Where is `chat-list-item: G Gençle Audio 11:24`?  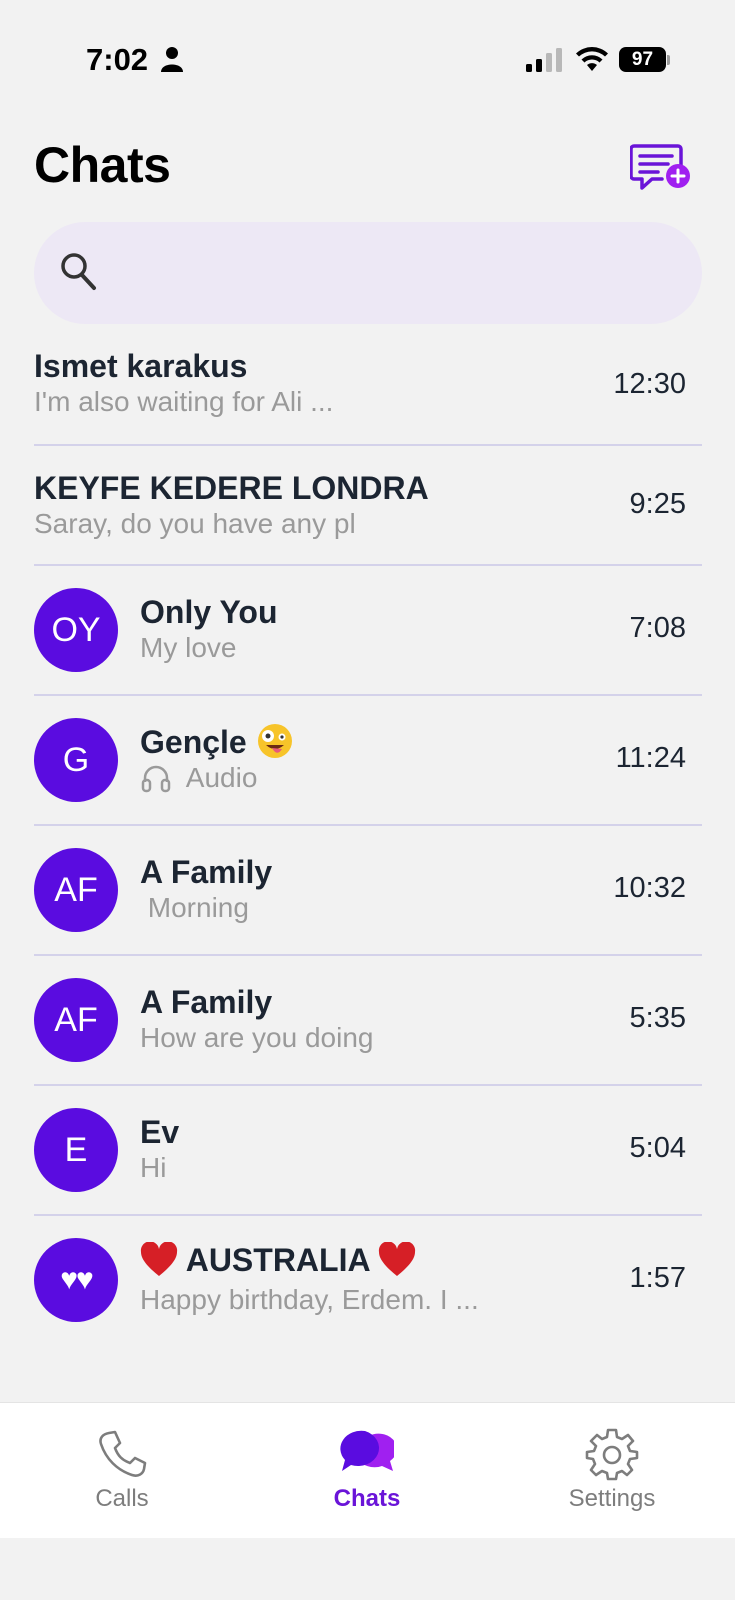 chat-list-item: G Gençle Audio 11:24 is located at coordinates (368, 761).